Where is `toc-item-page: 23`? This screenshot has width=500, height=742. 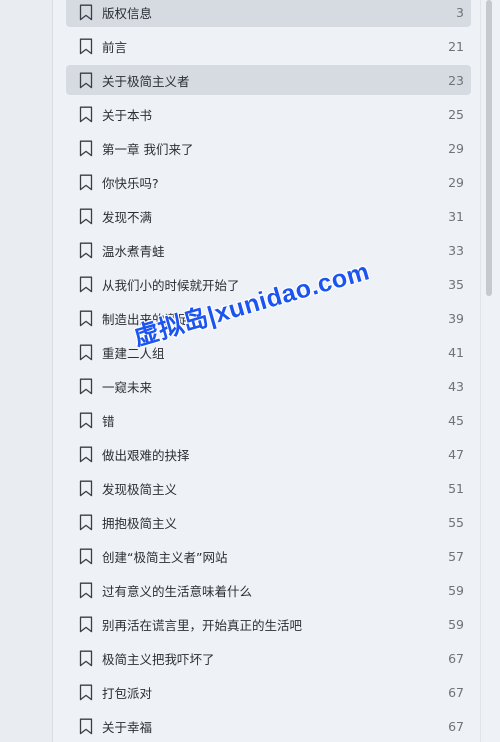 toc-item-page: 23 is located at coordinates (456, 80).